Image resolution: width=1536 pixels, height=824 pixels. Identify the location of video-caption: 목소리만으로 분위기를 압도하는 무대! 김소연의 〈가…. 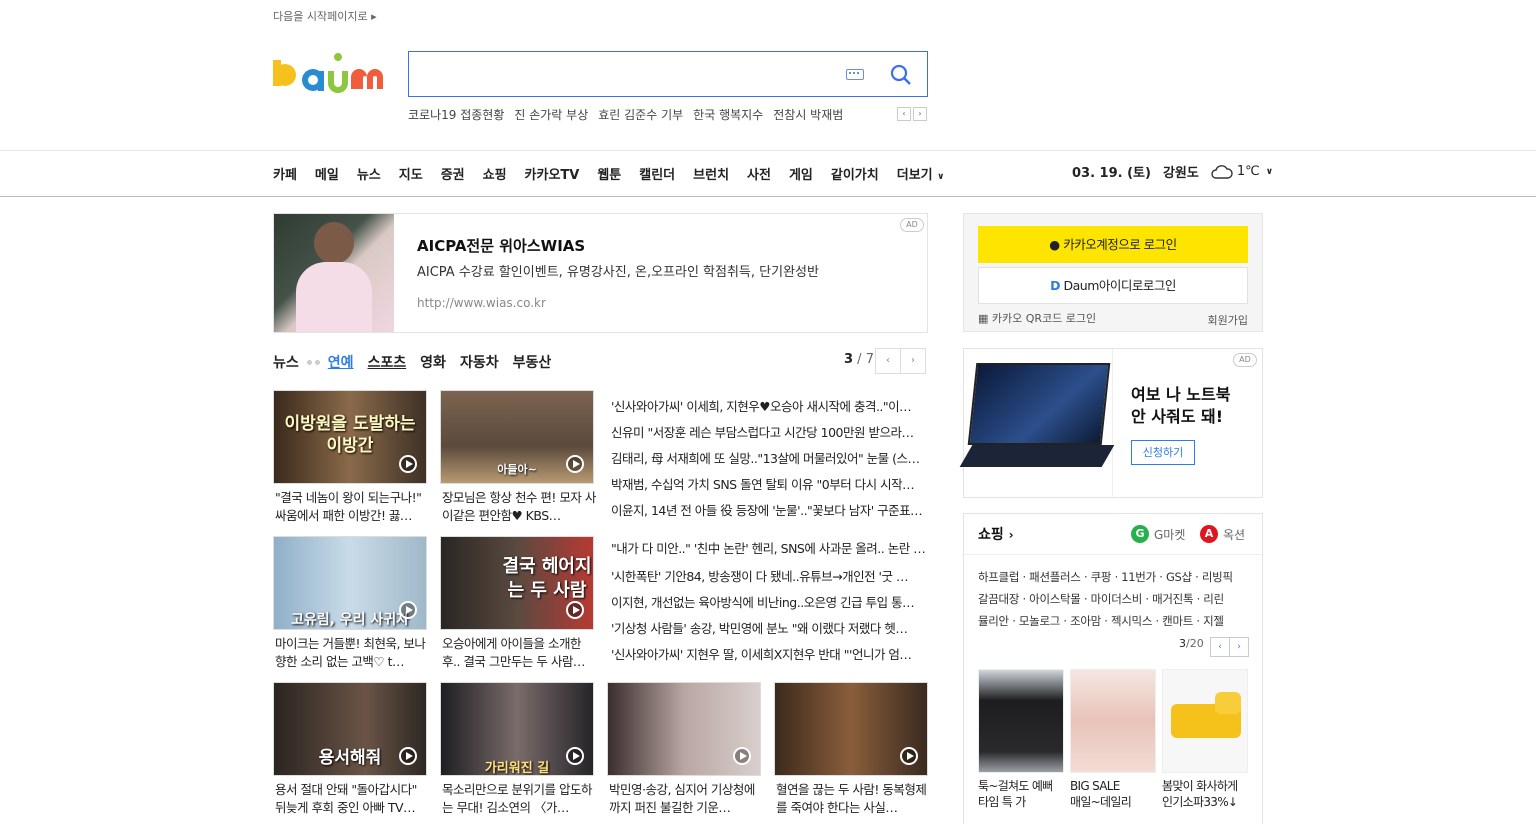
(519, 799).